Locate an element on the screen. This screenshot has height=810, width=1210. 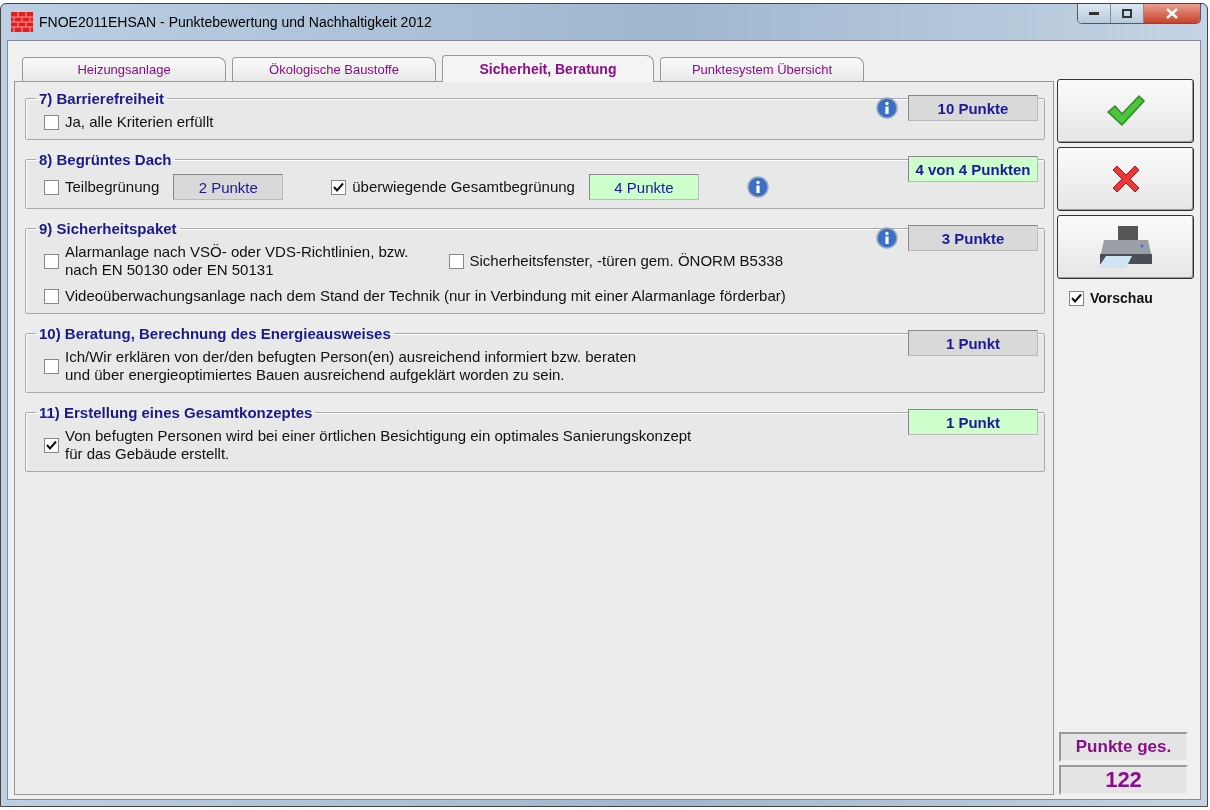
checkbox-label: Ja, alle Kriterien erfüllt is located at coordinates (139, 122).